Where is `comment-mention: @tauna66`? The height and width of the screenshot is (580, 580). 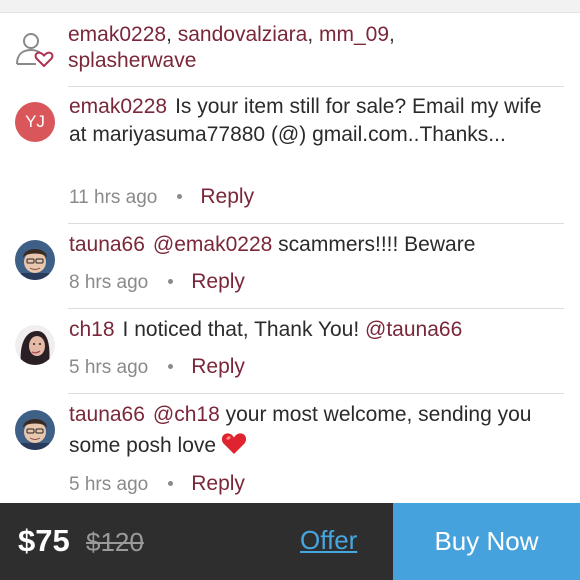 comment-mention: @tauna66 is located at coordinates (413, 329).